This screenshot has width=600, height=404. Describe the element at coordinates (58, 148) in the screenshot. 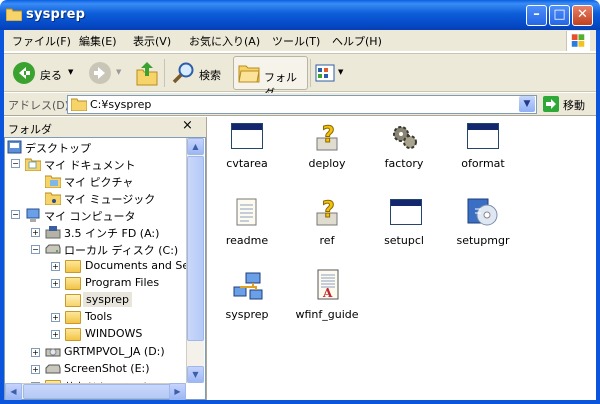

I see `tree-item-desktop: デスクトップ` at that location.